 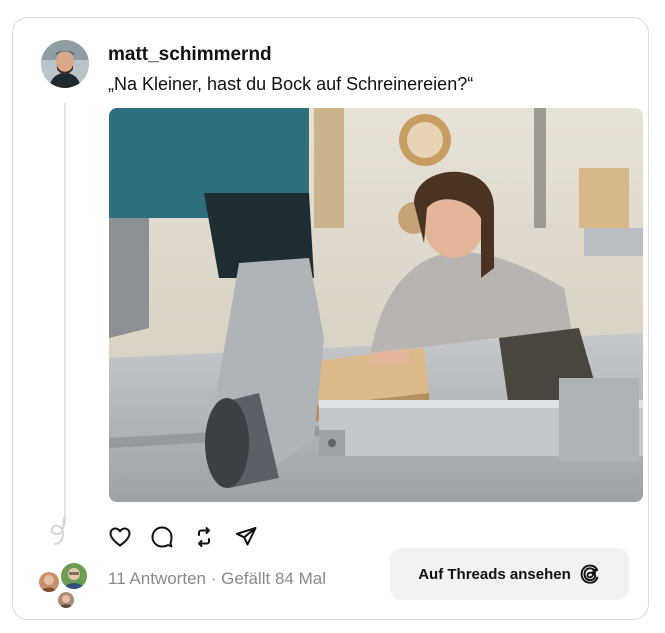 What do you see at coordinates (273, 578) in the screenshot?
I see `likes-count: Gefällt 84 Mal` at bounding box center [273, 578].